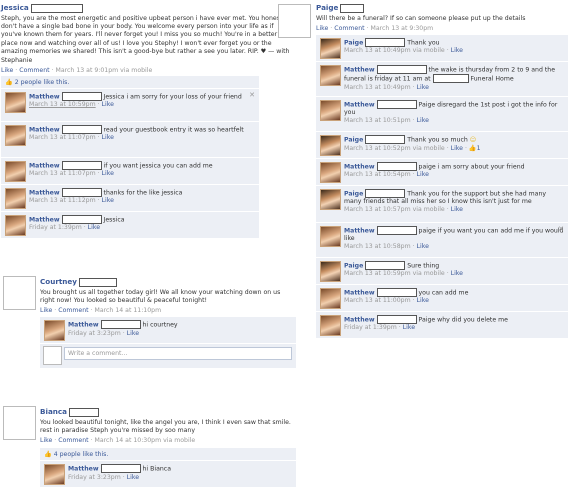 This screenshot has height=504, width=570. What do you see at coordinates (7, 70) in the screenshot?
I see `like-link: Like` at bounding box center [7, 70].